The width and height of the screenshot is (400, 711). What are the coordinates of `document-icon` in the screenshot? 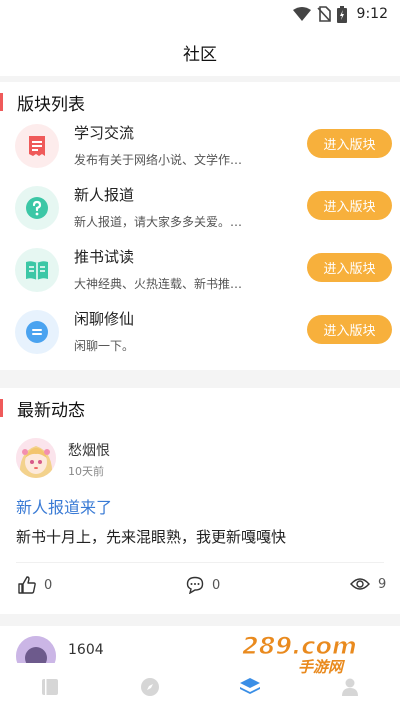 It's located at (37, 146).